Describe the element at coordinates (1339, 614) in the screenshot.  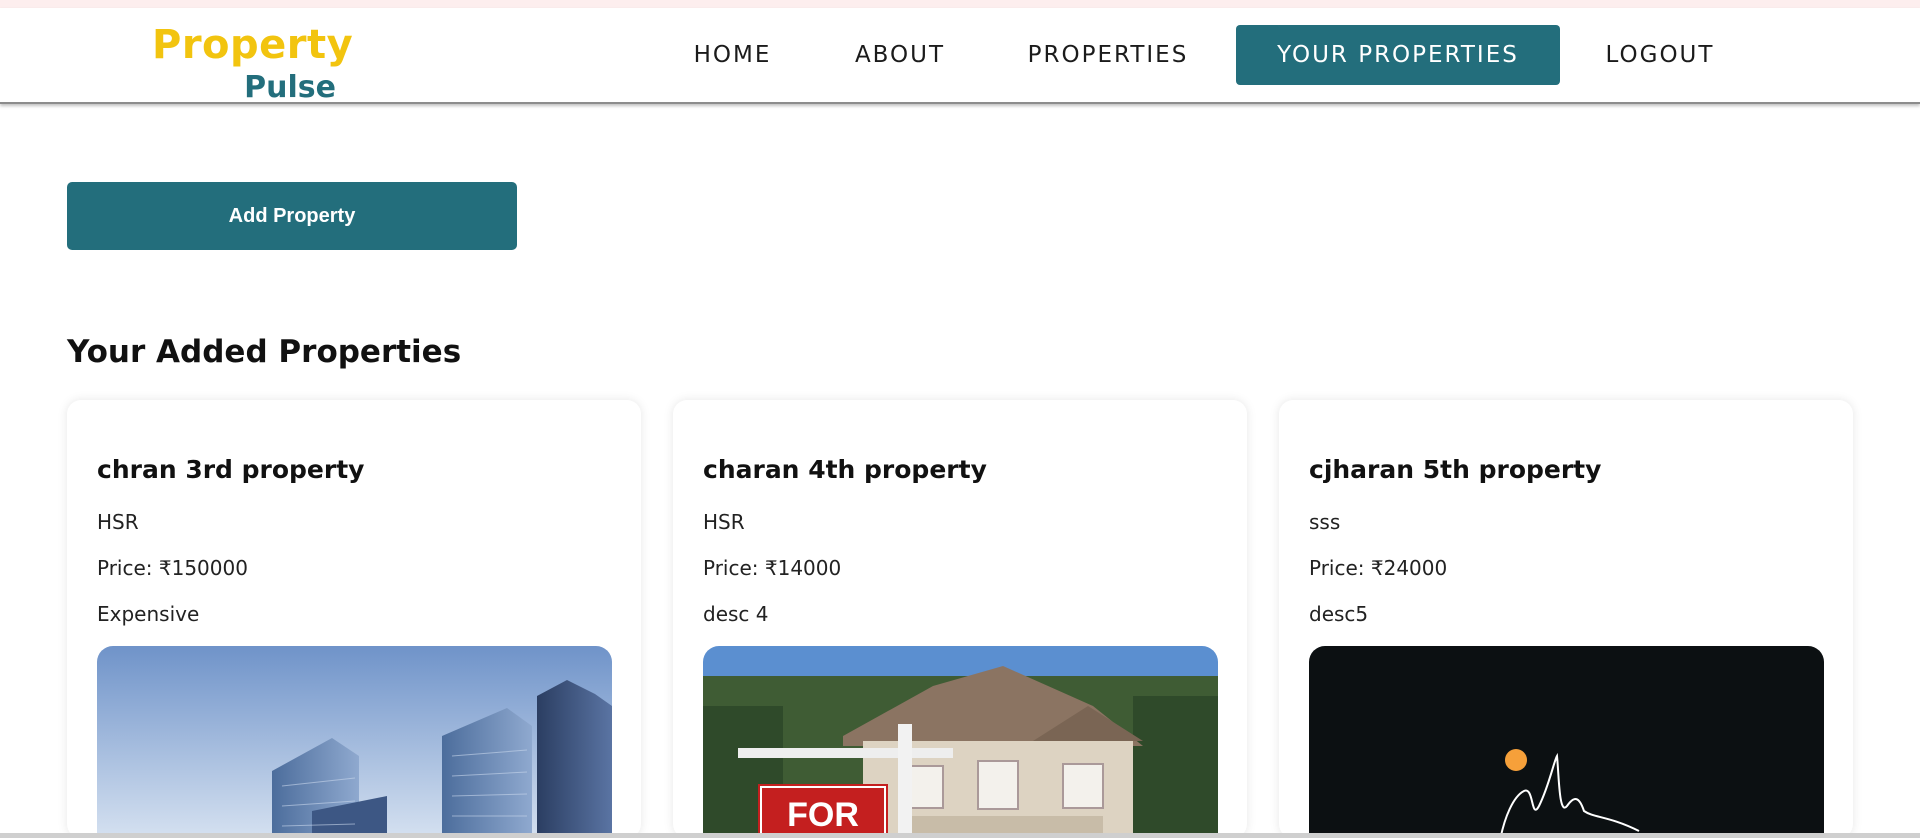
I see `property-description: desc5` at that location.